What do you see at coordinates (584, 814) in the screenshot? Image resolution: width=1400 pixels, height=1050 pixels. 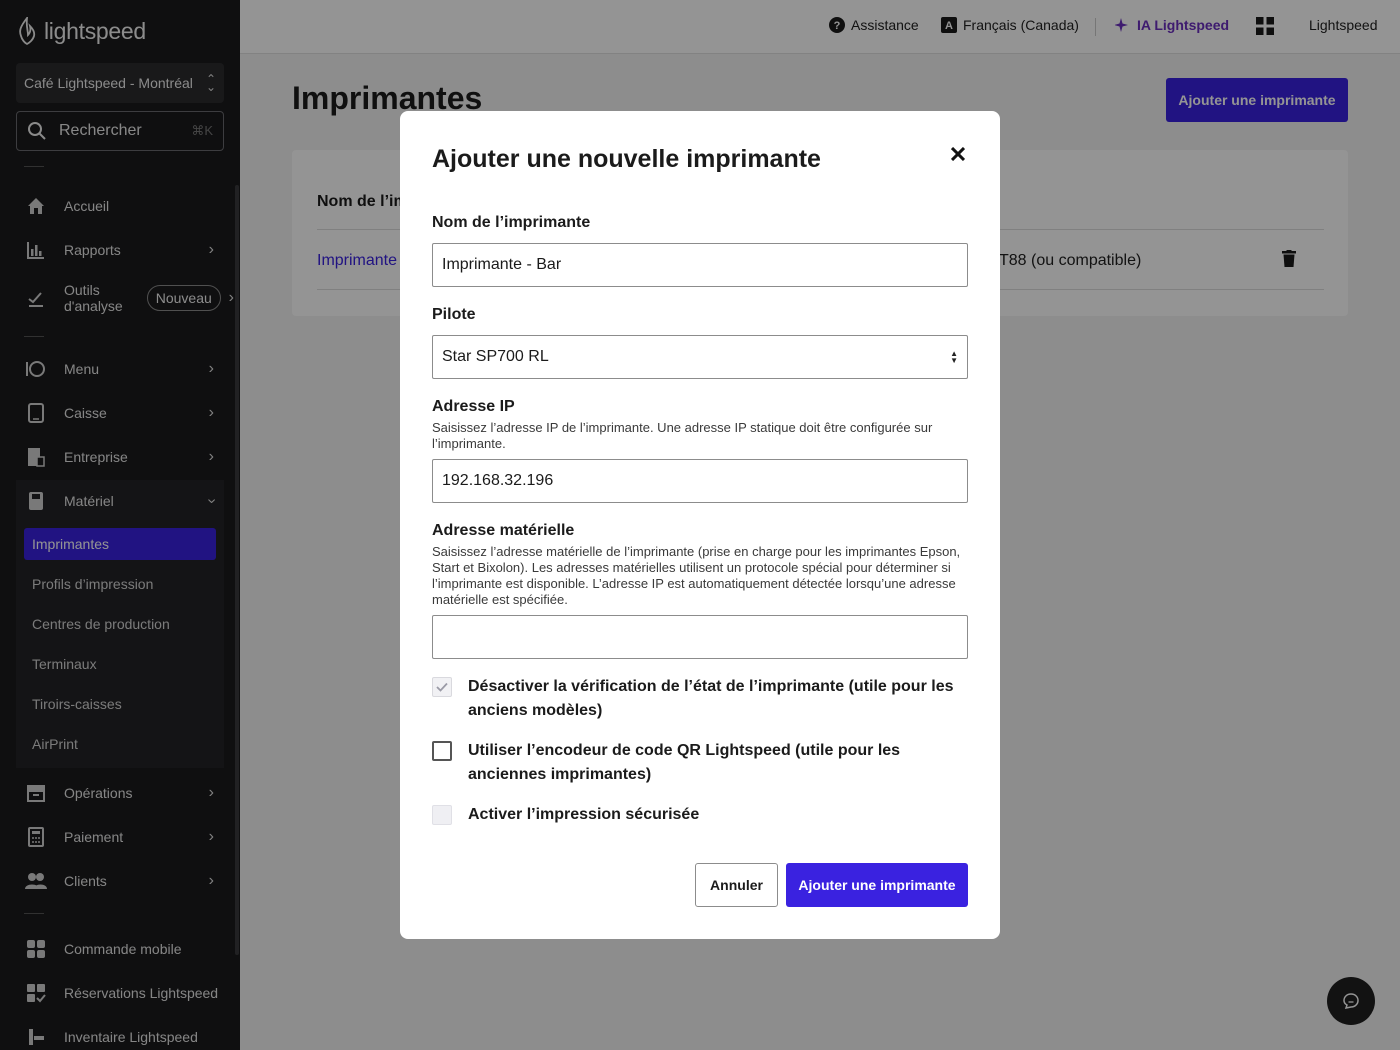 I see `secure-print-label: Activer l’impression sécurisée` at bounding box center [584, 814].